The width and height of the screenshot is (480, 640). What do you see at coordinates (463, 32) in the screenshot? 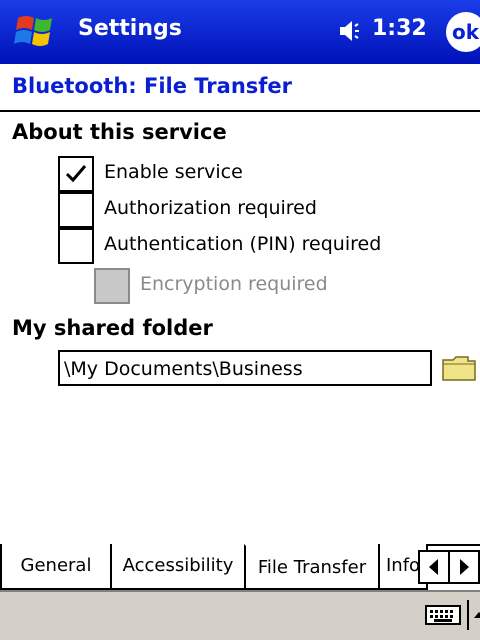
I see `ok-button: ok` at bounding box center [463, 32].